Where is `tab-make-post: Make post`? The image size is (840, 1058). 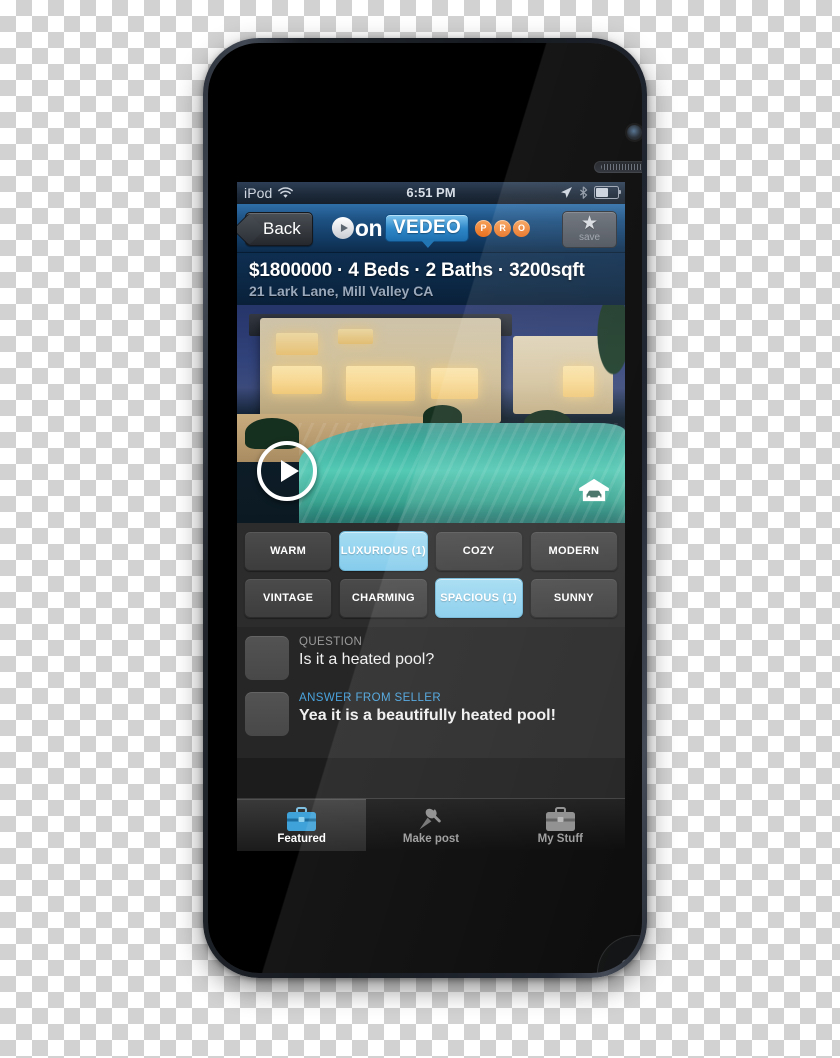 tab-make-post: Make post is located at coordinates (430, 825).